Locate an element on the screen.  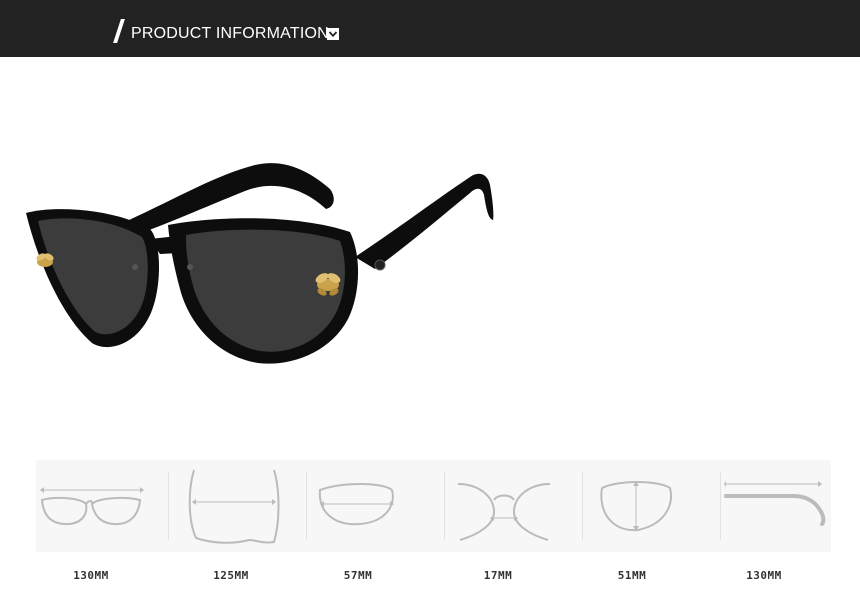
lens-height-diagram-icon is located at coordinates (636, 506).